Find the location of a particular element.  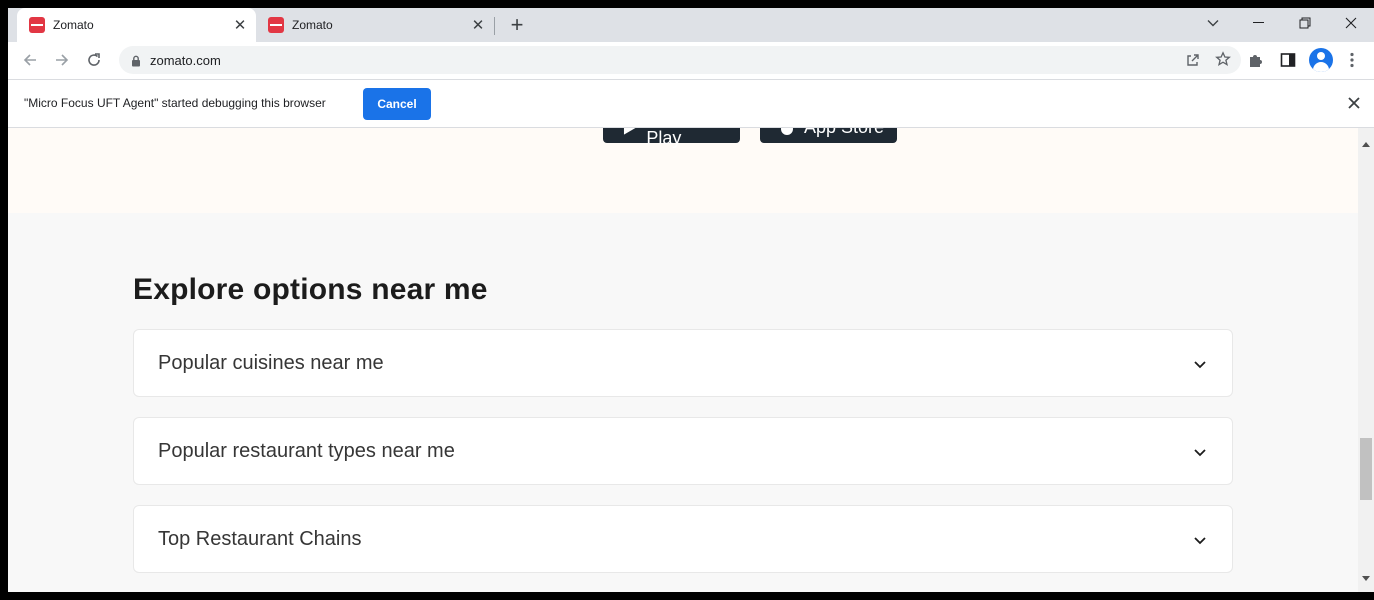

profile-avatar-icon is located at coordinates (1321, 60).